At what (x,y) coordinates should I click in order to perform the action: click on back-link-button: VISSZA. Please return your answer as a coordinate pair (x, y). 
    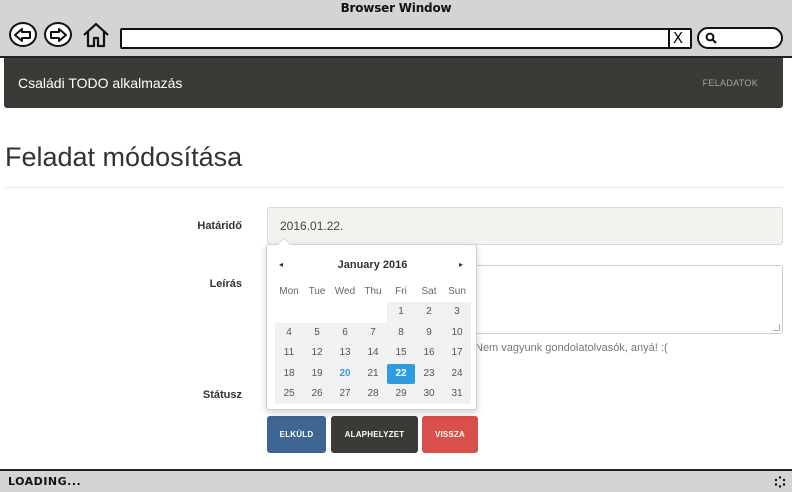
    Looking at the image, I should click on (450, 434).